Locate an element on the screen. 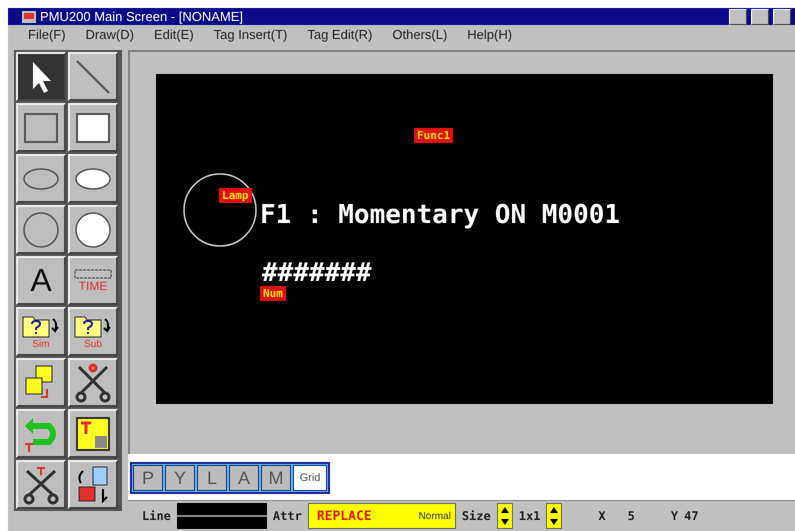  layer-tab: Grid is located at coordinates (310, 478).